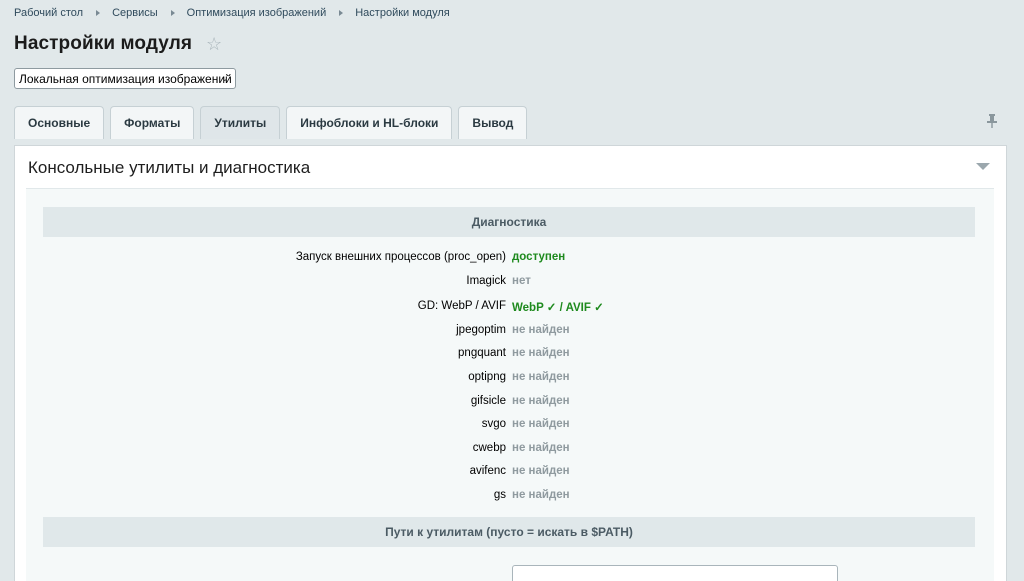  I want to click on diag-row-optipng: optipng не найден, so click(510, 378).